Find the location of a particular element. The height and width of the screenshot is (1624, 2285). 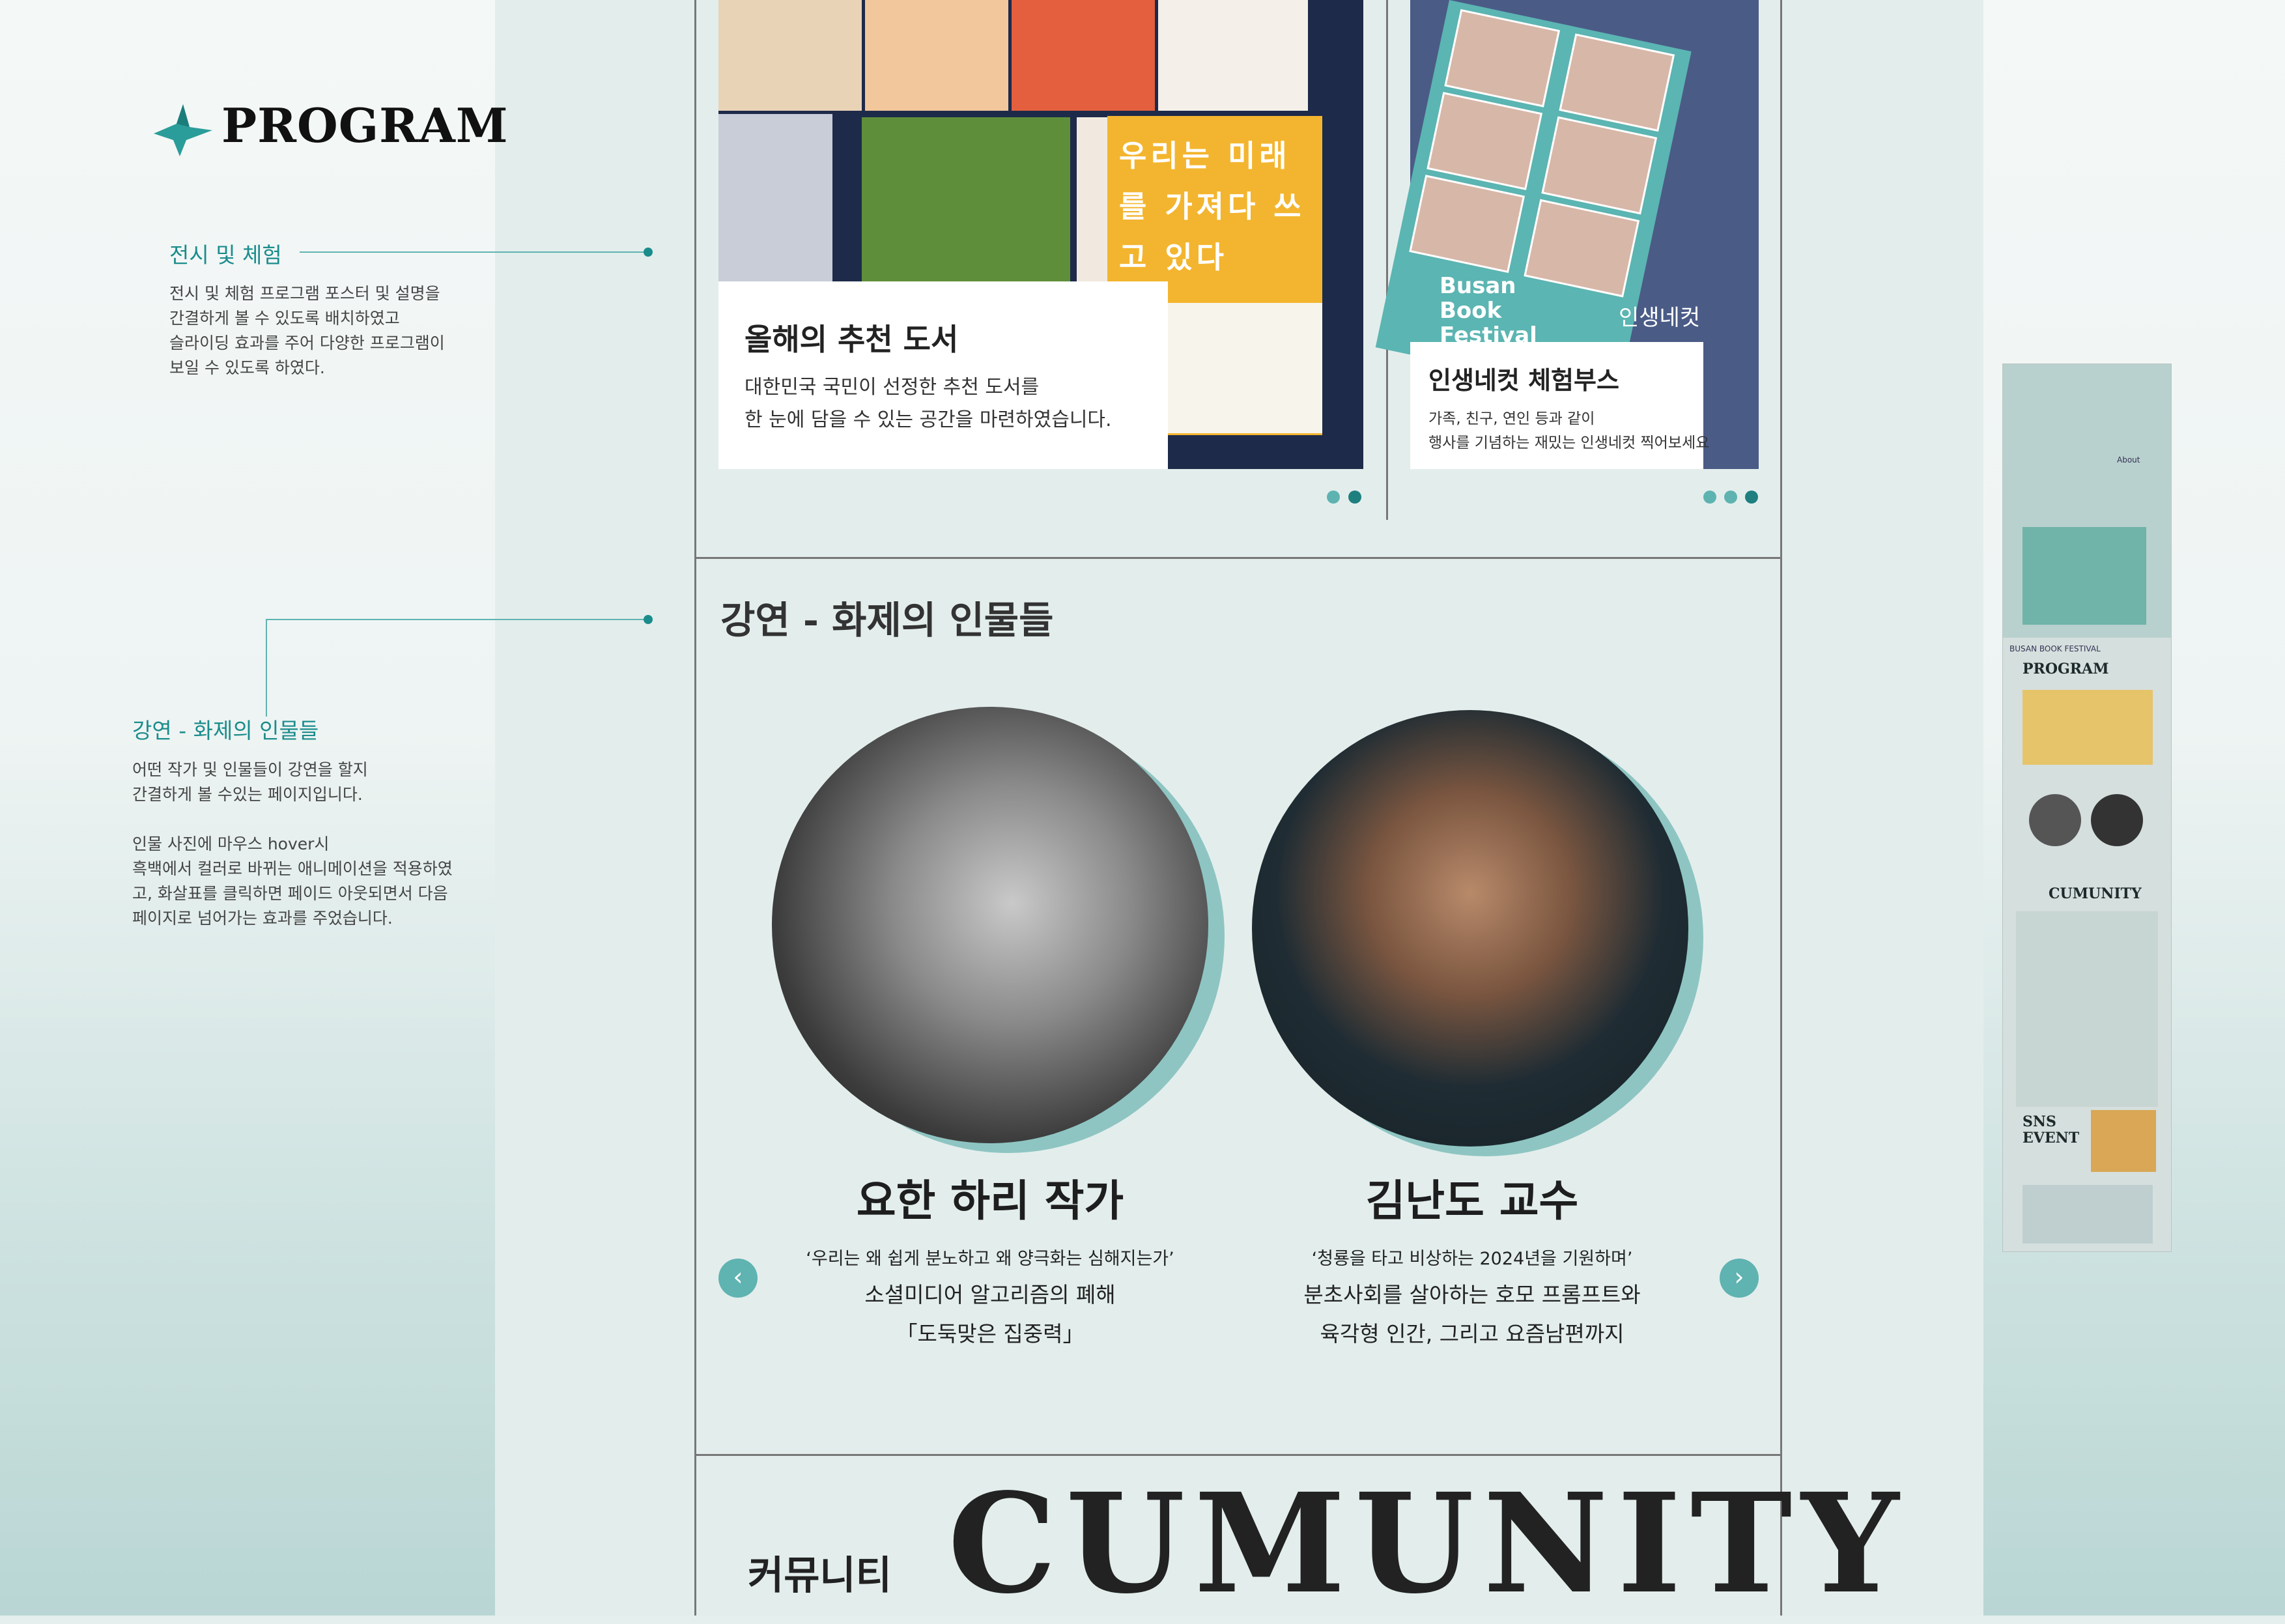

kim-nando-portrait is located at coordinates (1470, 929).